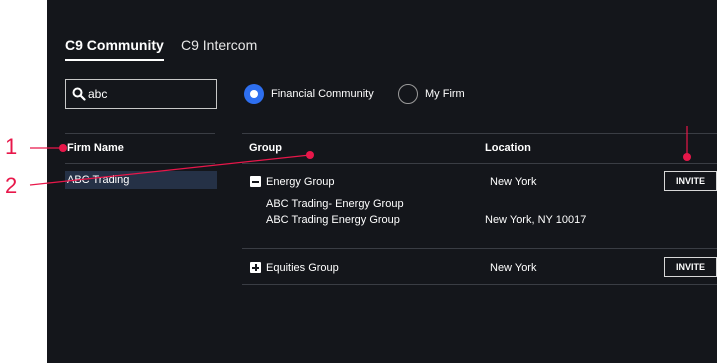  I want to click on group-column-header: Group, so click(265, 148).